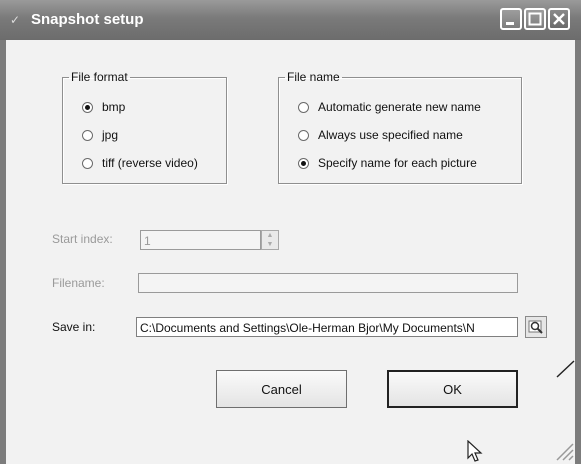  I want to click on filename-field, so click(328, 283).